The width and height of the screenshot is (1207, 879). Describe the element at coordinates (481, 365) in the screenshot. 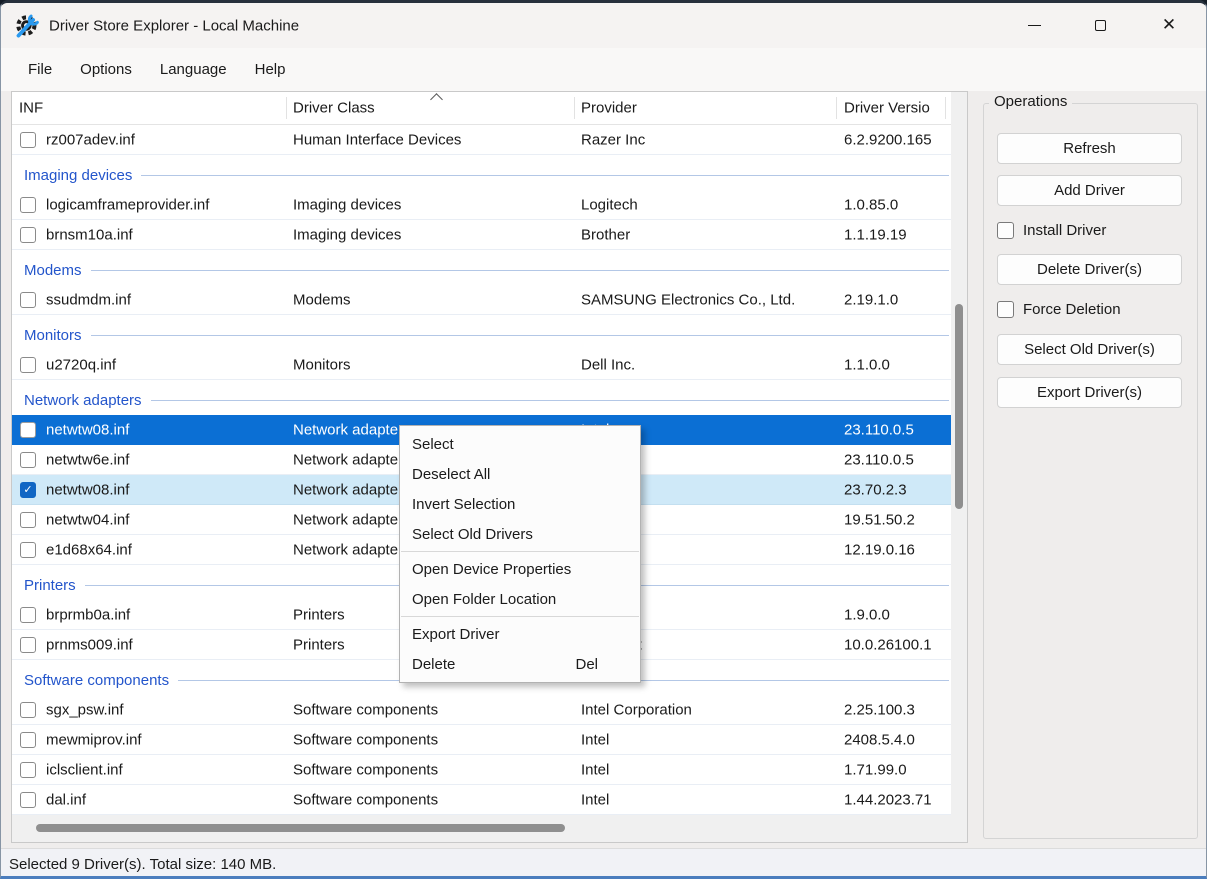

I see `driver-row-u2720q-inf: u2720q.inf Monitors Dell Inc. 1.1.0.0` at that location.